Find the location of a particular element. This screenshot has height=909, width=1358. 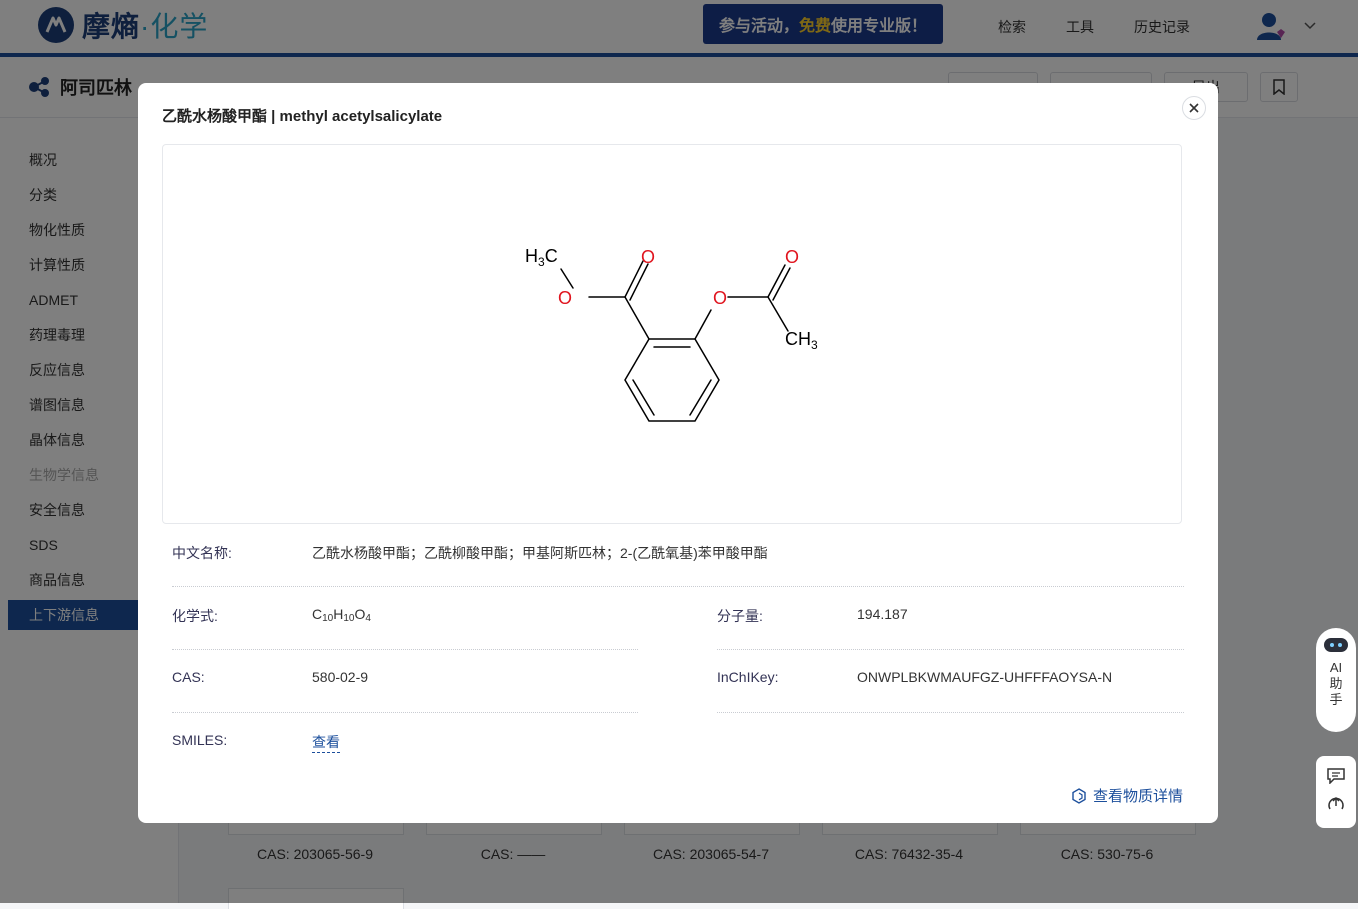

row-inchikey: InChIKey: ONWPLBKWMAUFGZ-UHFFFAOYSA-N is located at coordinates (945, 681).